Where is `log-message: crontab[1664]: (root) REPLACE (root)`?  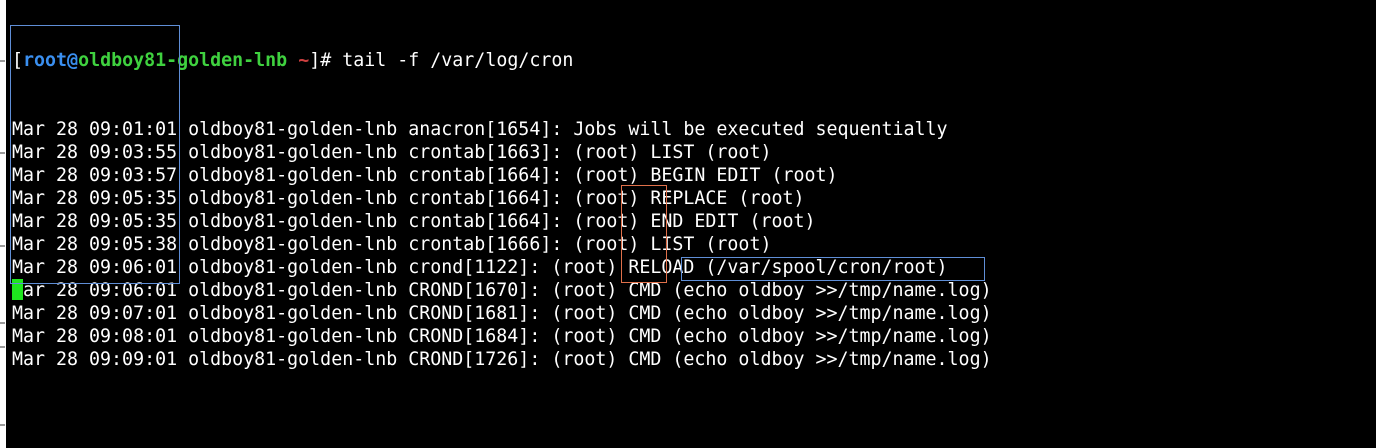 log-message: crontab[1664]: (root) REPLACE (root) is located at coordinates (606, 198).